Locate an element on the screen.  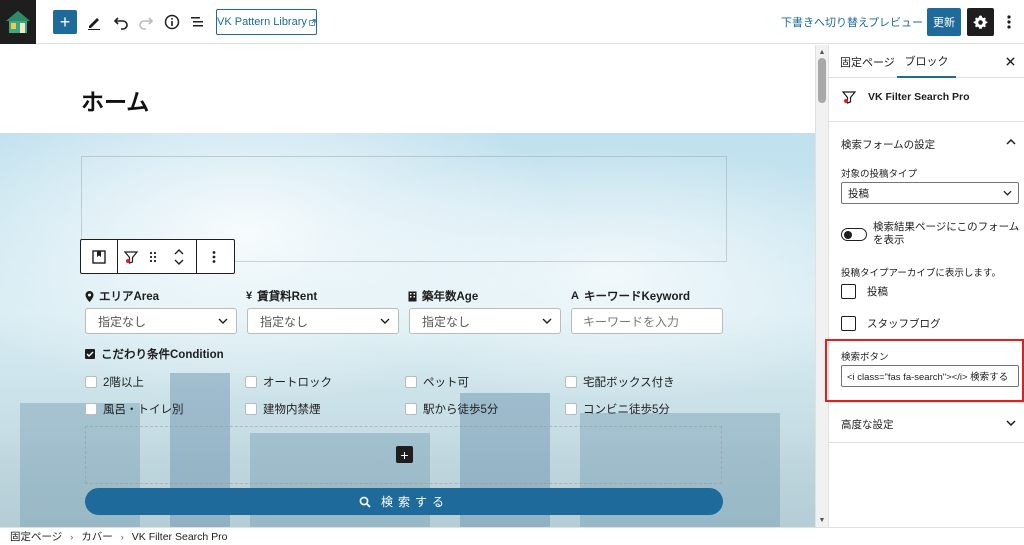
archive-option-staff-blog: スタッフブログ is located at coordinates (891, 323).